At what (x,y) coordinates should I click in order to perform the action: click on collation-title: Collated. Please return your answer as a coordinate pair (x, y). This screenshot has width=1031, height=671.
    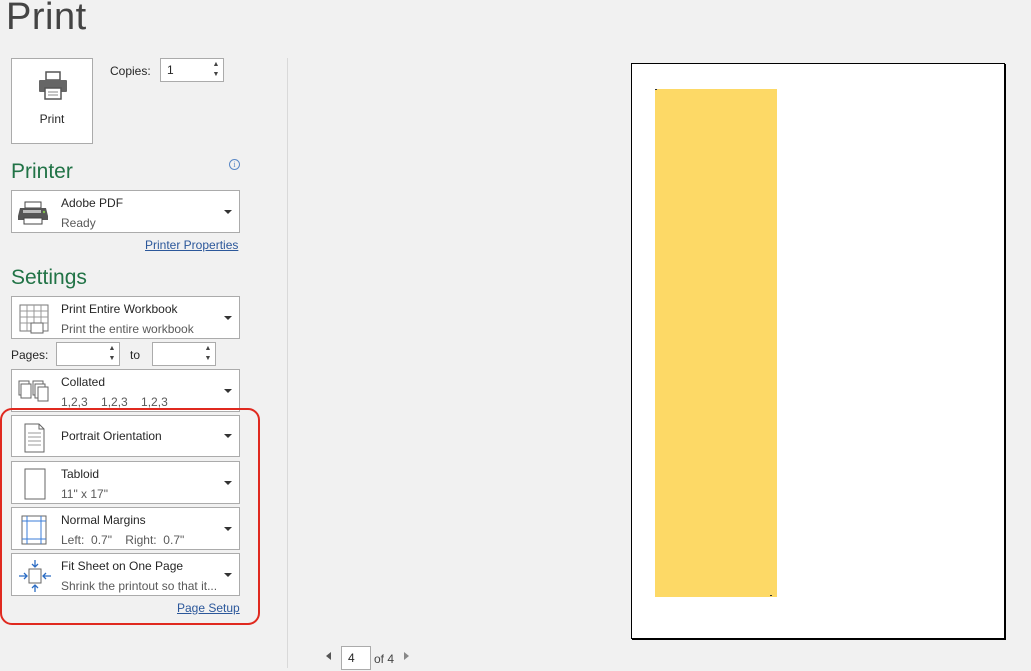
    Looking at the image, I should click on (83, 382).